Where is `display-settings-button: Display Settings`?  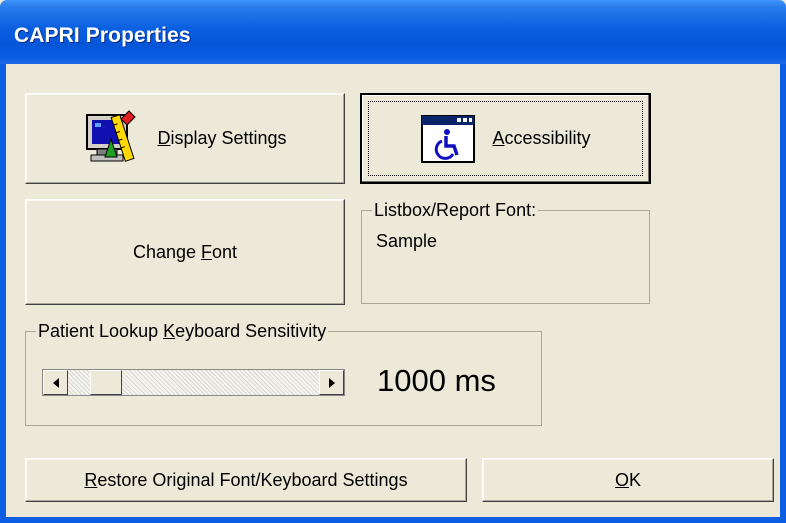 display-settings-button: Display Settings is located at coordinates (185, 138).